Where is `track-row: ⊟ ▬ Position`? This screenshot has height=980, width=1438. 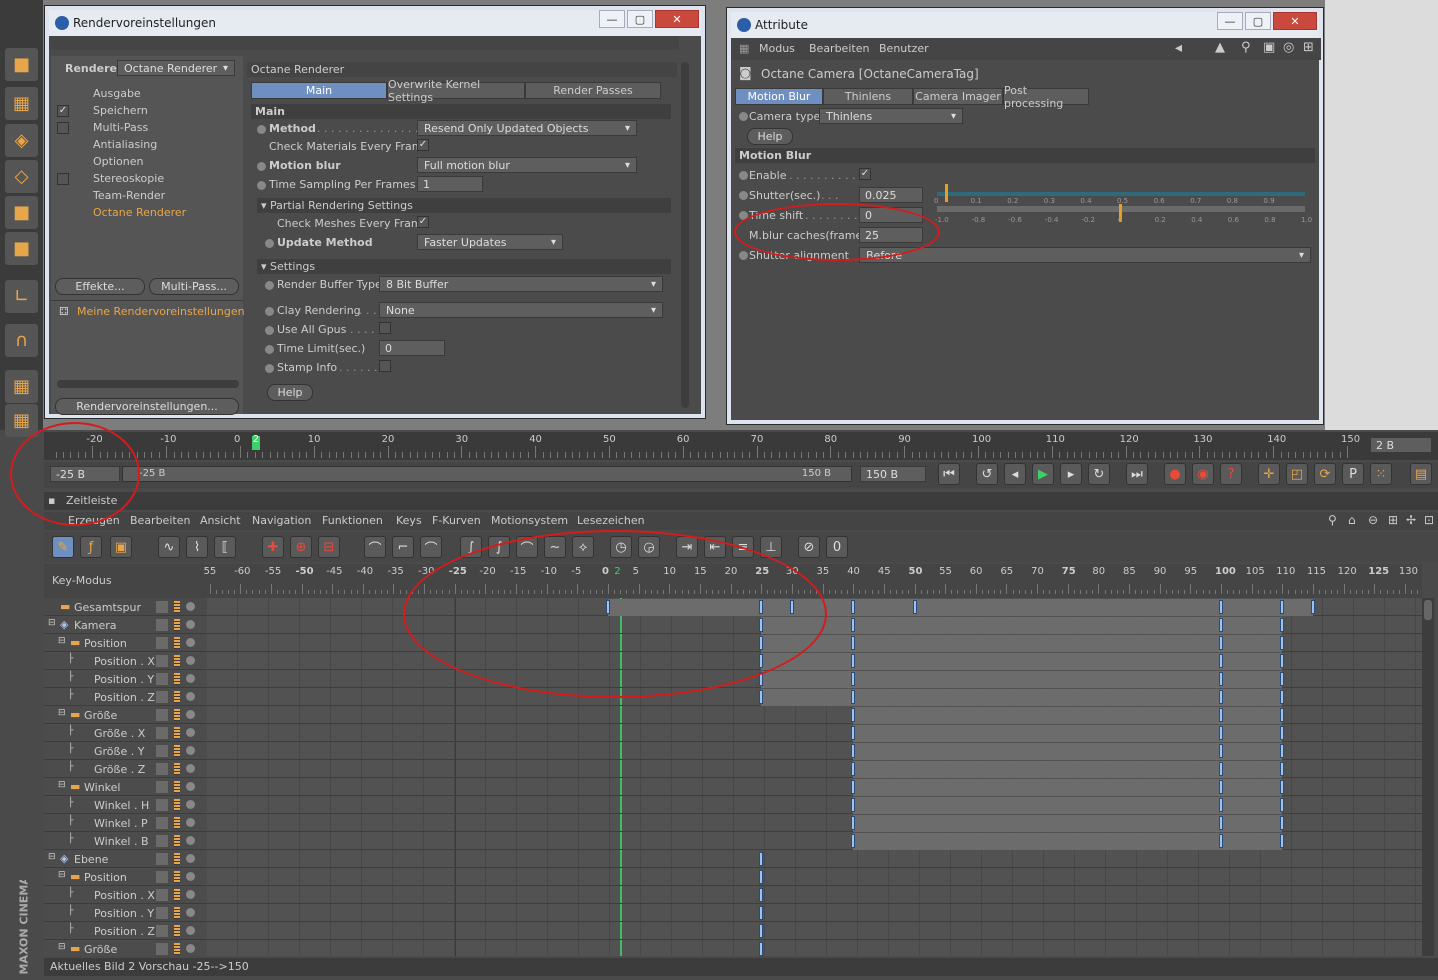 track-row: ⊟ ▬ Position is located at coordinates (125, 877).